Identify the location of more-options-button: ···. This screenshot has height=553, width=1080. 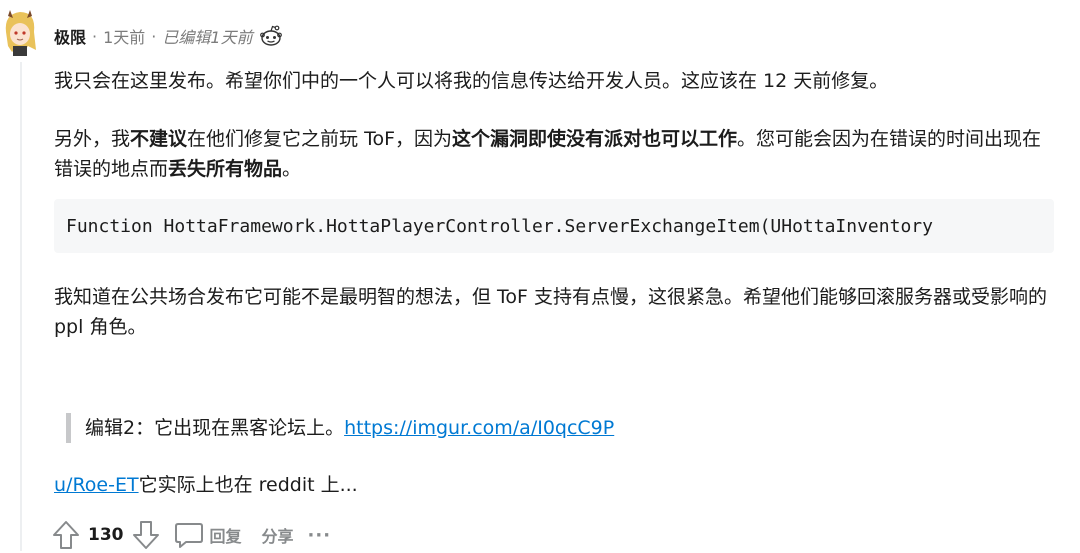
(320, 535).